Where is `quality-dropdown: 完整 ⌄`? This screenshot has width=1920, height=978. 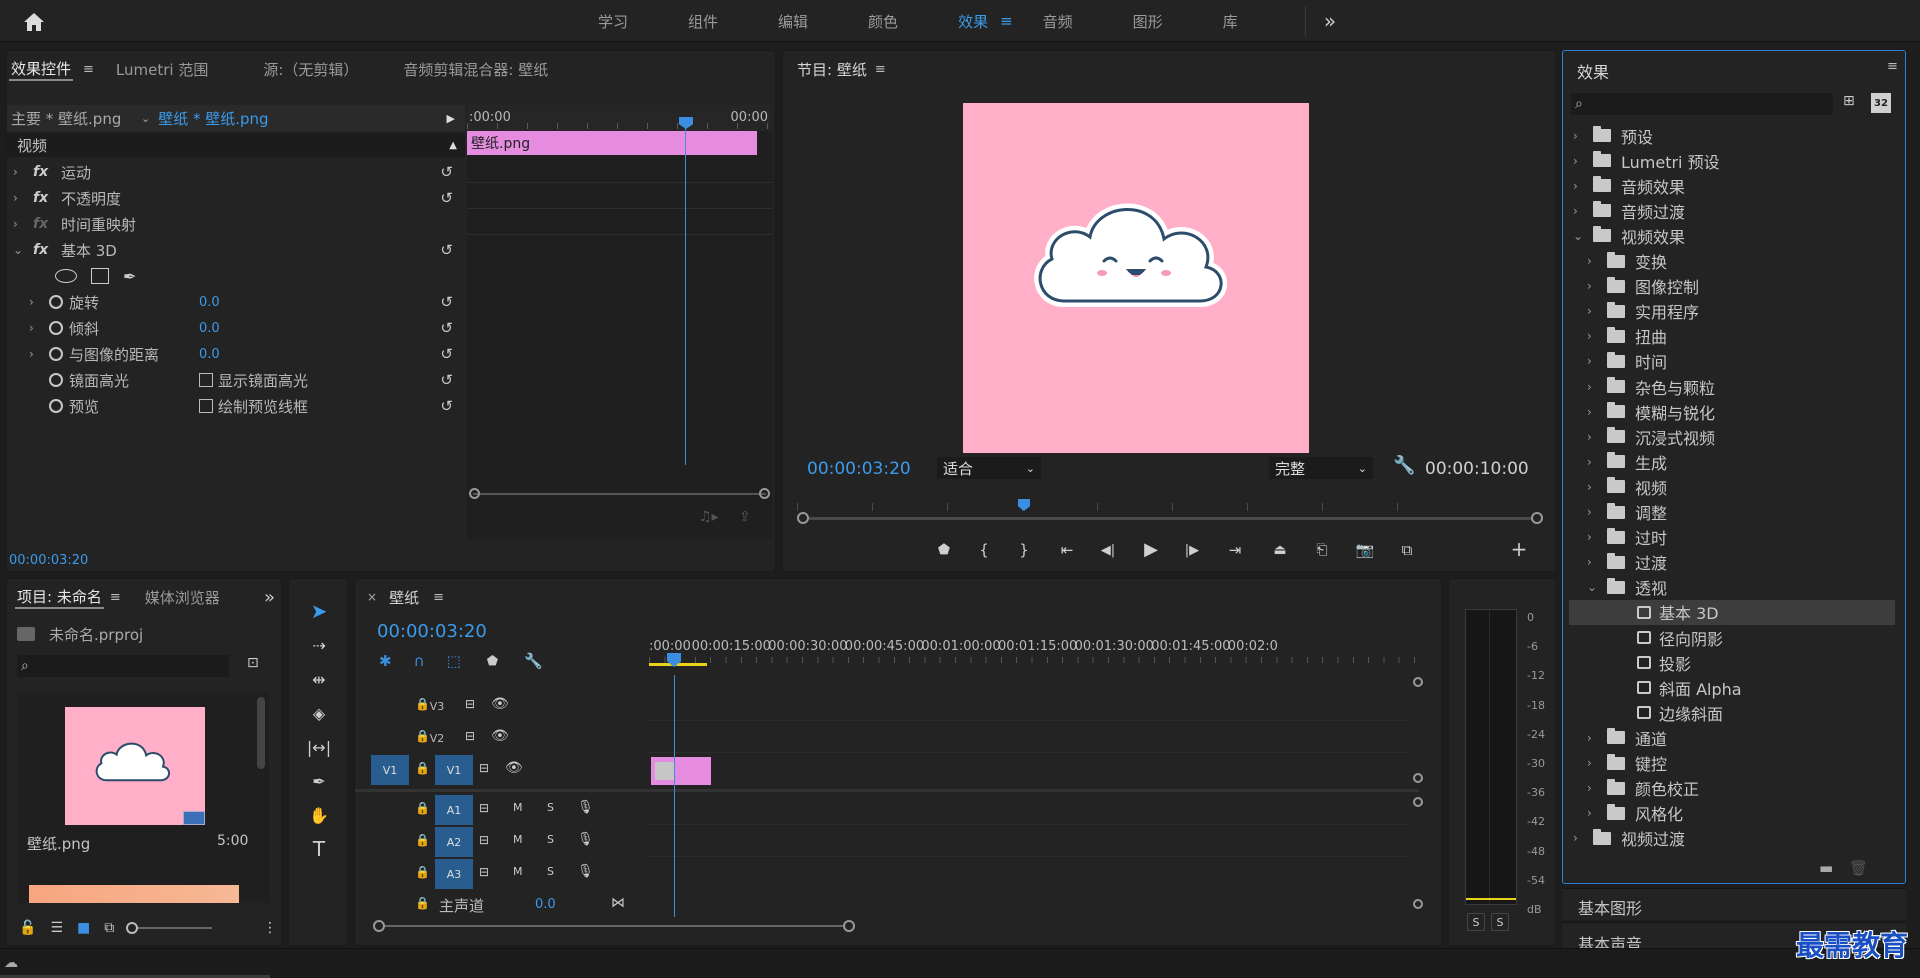 quality-dropdown: 完整 ⌄ is located at coordinates (1321, 468).